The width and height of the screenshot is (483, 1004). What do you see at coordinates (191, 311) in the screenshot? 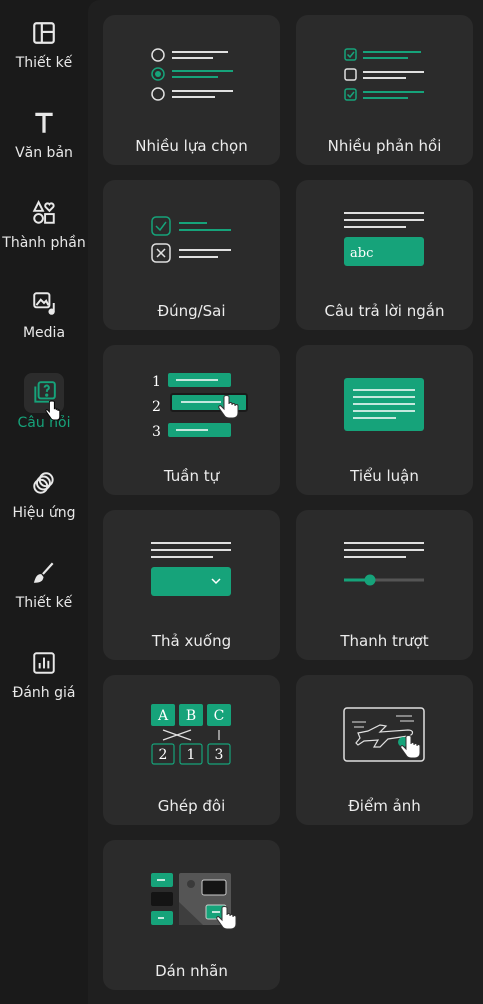
I see `card-label: Đúng/Sai` at bounding box center [191, 311].